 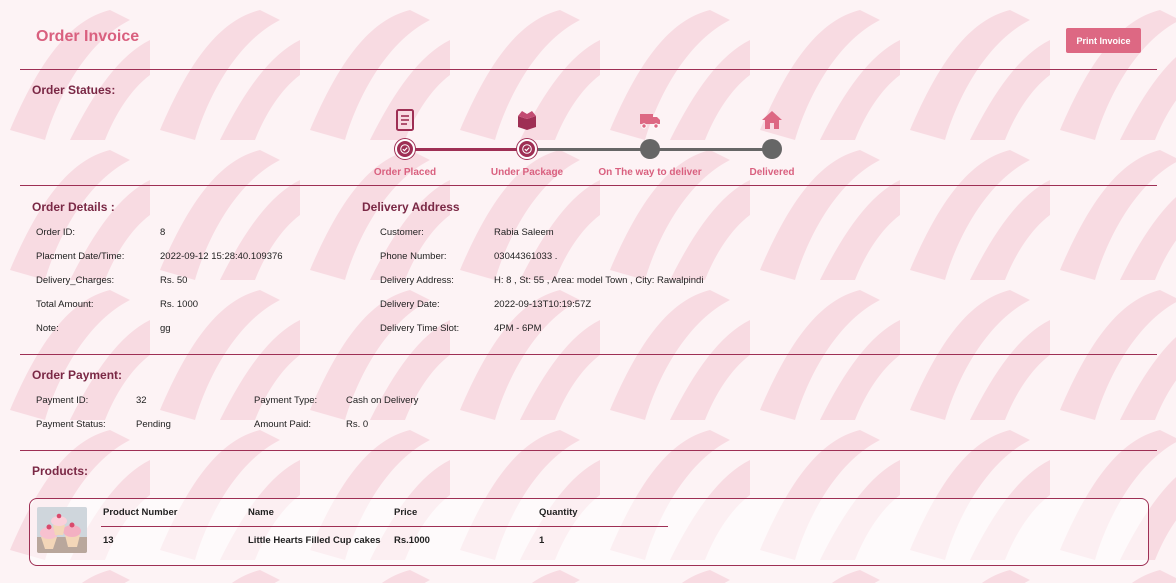 What do you see at coordinates (283, 424) in the screenshot?
I see `amount-paid-label: Amount Paid:` at bounding box center [283, 424].